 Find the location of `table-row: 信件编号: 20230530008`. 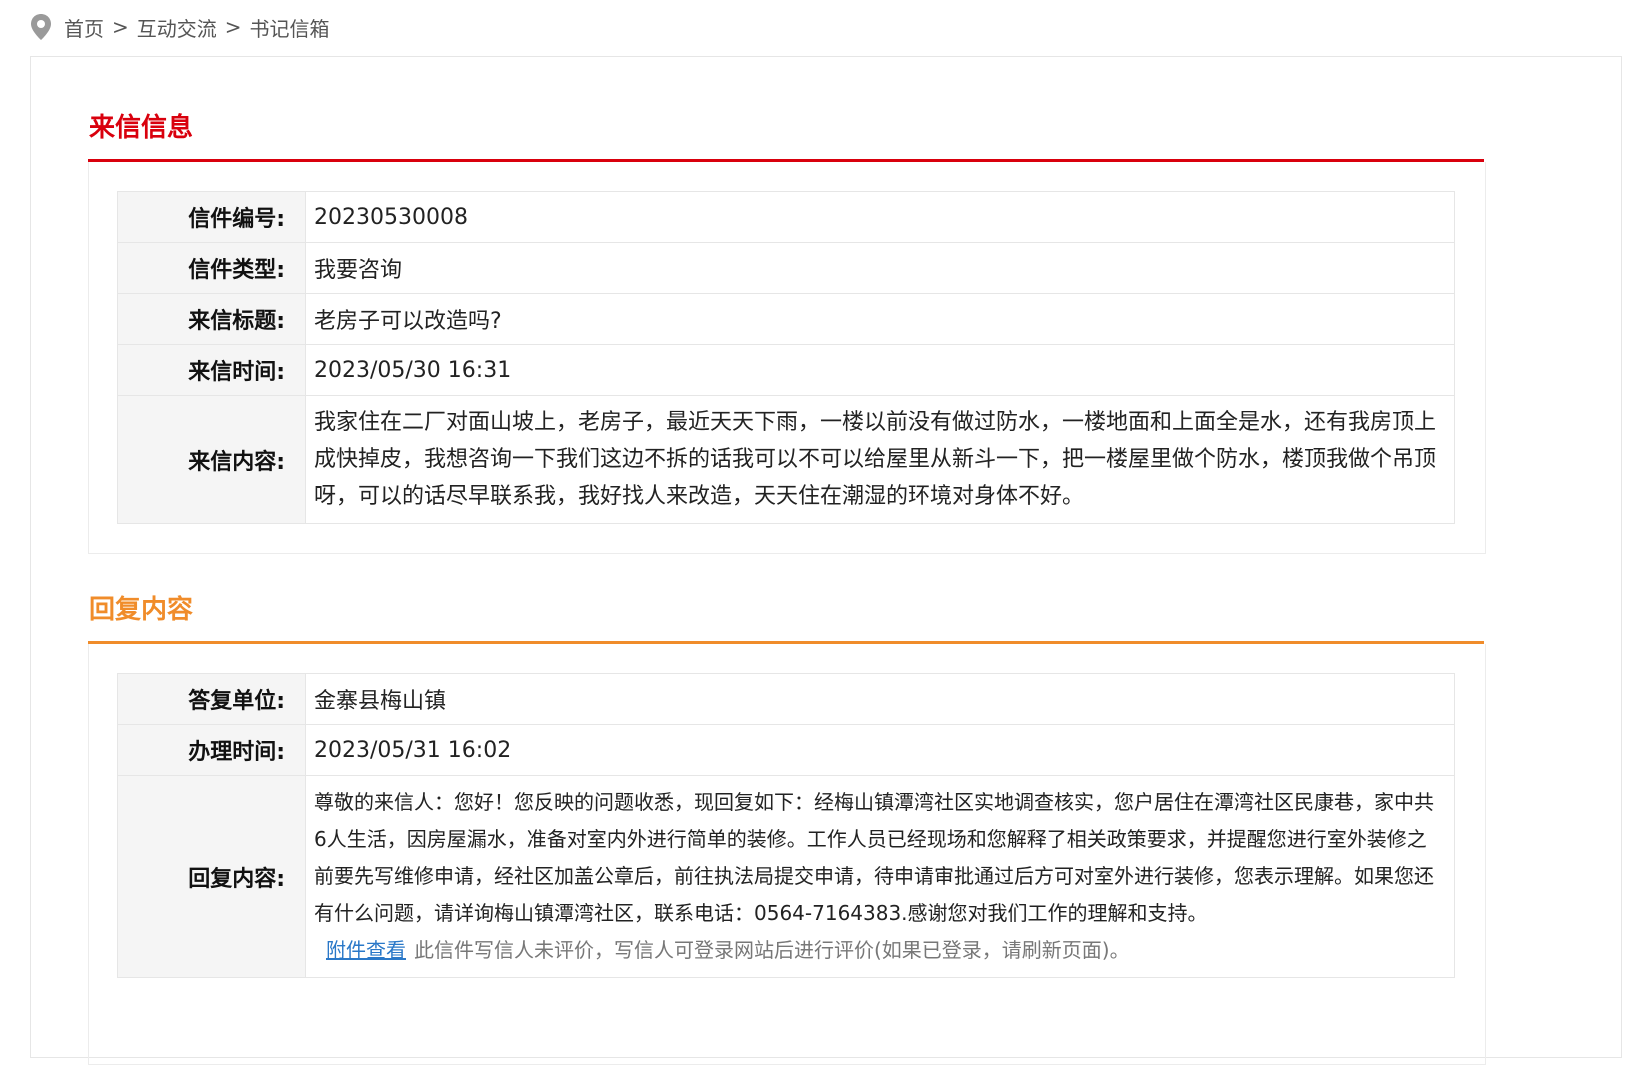

table-row: 信件编号: 20230530008 is located at coordinates (786, 217).